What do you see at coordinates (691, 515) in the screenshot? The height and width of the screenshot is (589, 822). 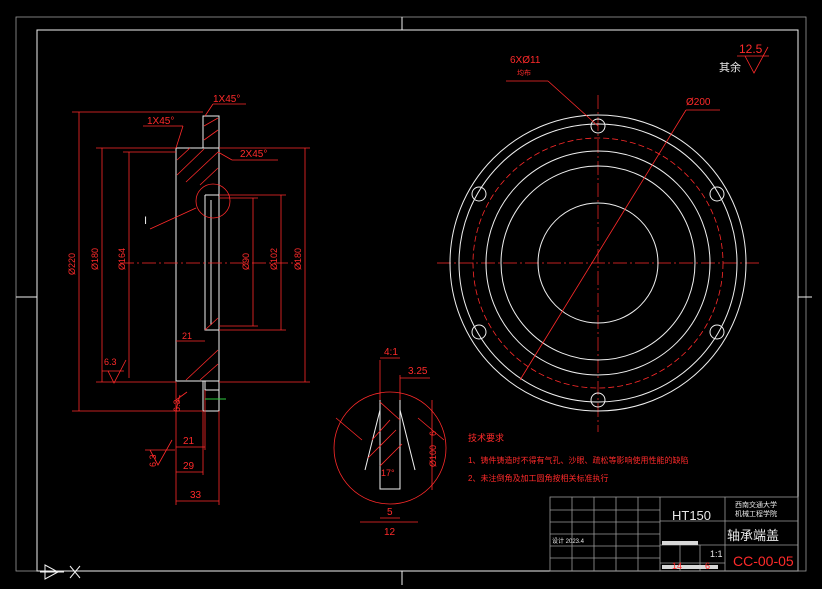 I see `material: HT150` at bounding box center [691, 515].